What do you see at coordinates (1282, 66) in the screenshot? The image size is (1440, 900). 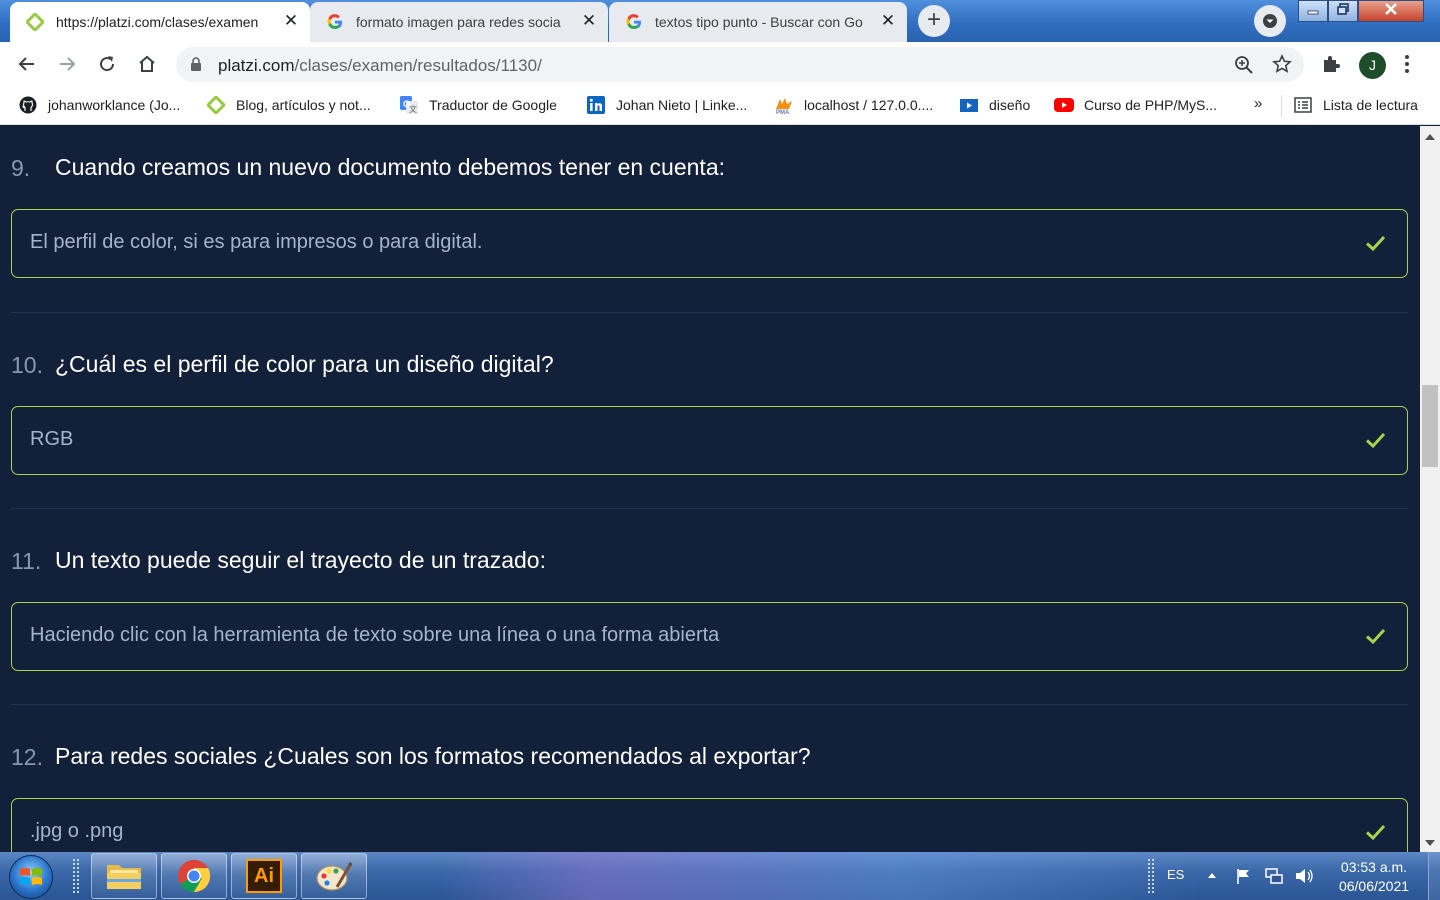 I see `bookmark-star-icon` at bounding box center [1282, 66].